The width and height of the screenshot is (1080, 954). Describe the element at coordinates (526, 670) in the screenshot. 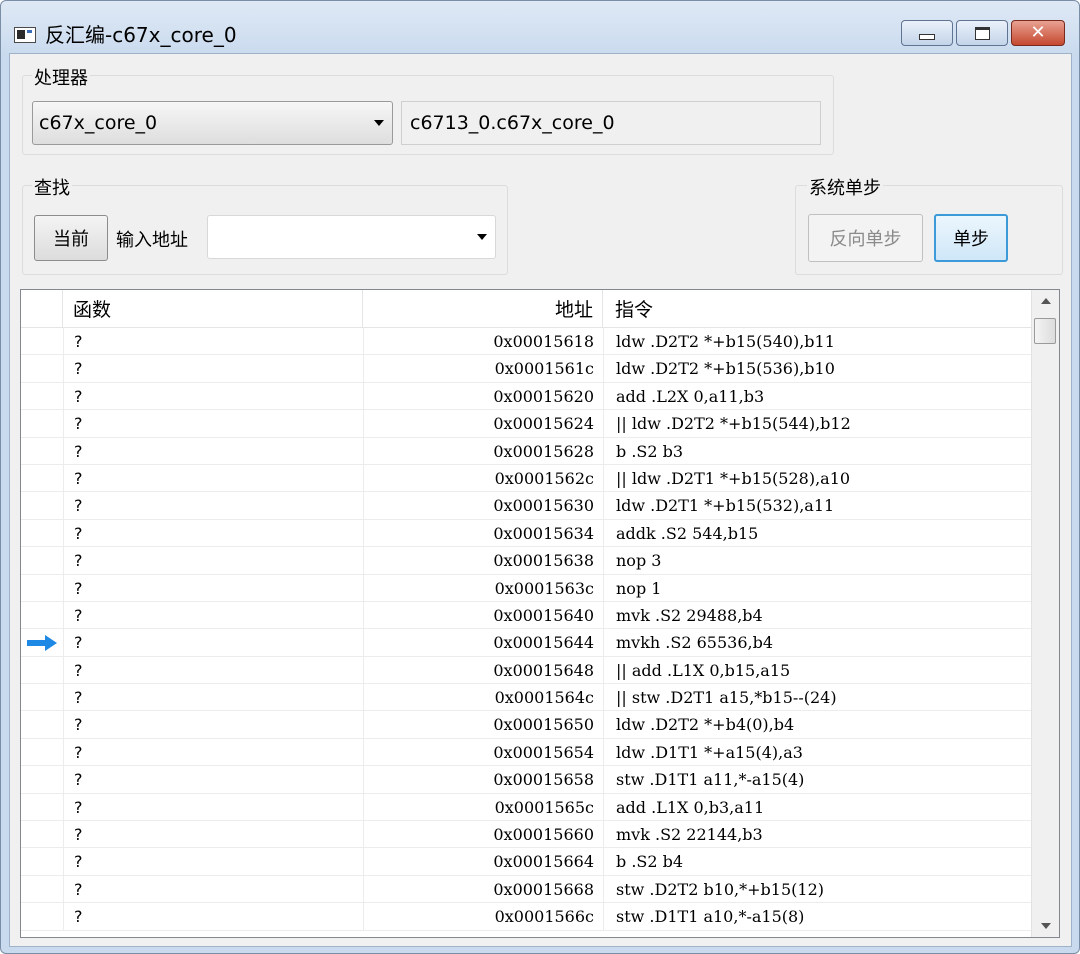

I see `table-row: ? 0x00015648 || add .L1X 0,b15,a15` at that location.